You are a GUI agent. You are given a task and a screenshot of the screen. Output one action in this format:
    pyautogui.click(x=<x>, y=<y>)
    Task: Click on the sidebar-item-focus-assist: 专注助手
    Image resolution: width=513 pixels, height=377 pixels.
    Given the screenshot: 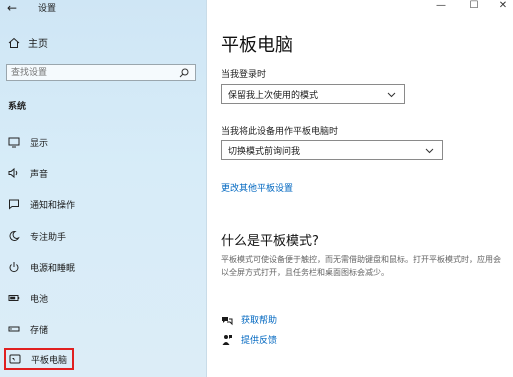 What is the action you would take?
    pyautogui.click(x=100, y=236)
    